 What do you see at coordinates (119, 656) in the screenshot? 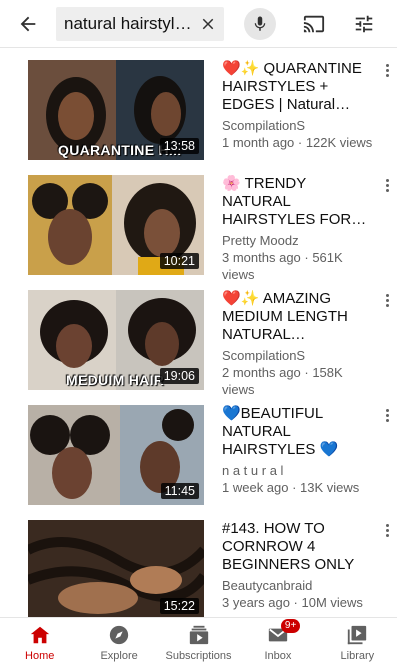
I see `nav-explore-label: Explore` at bounding box center [119, 656].